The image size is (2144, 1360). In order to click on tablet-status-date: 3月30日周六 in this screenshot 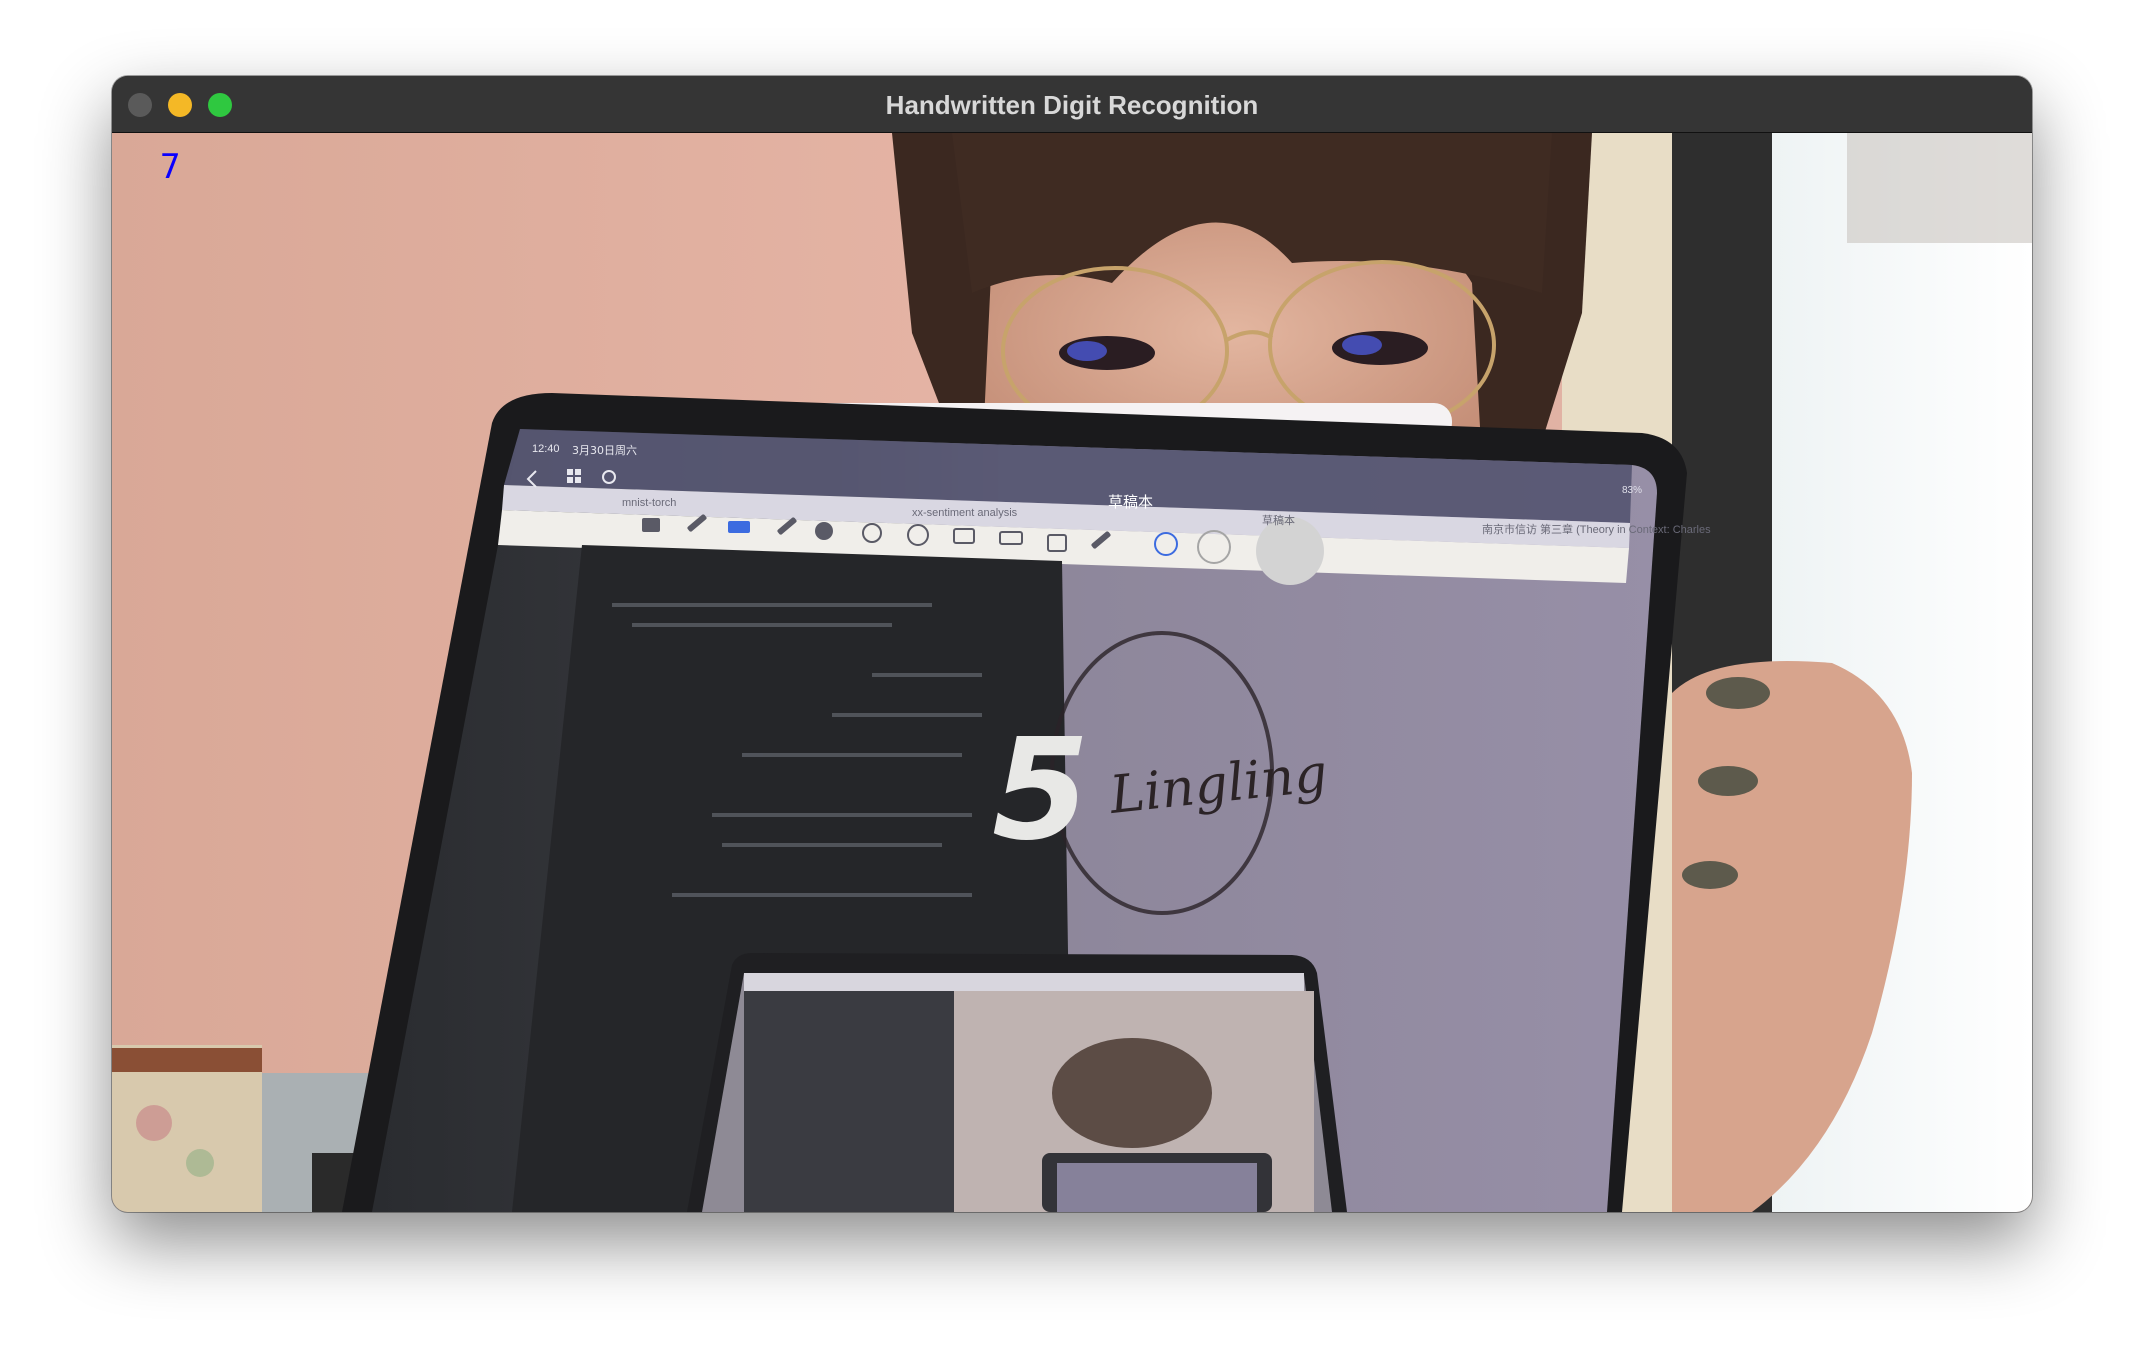, I will do `click(604, 450)`.